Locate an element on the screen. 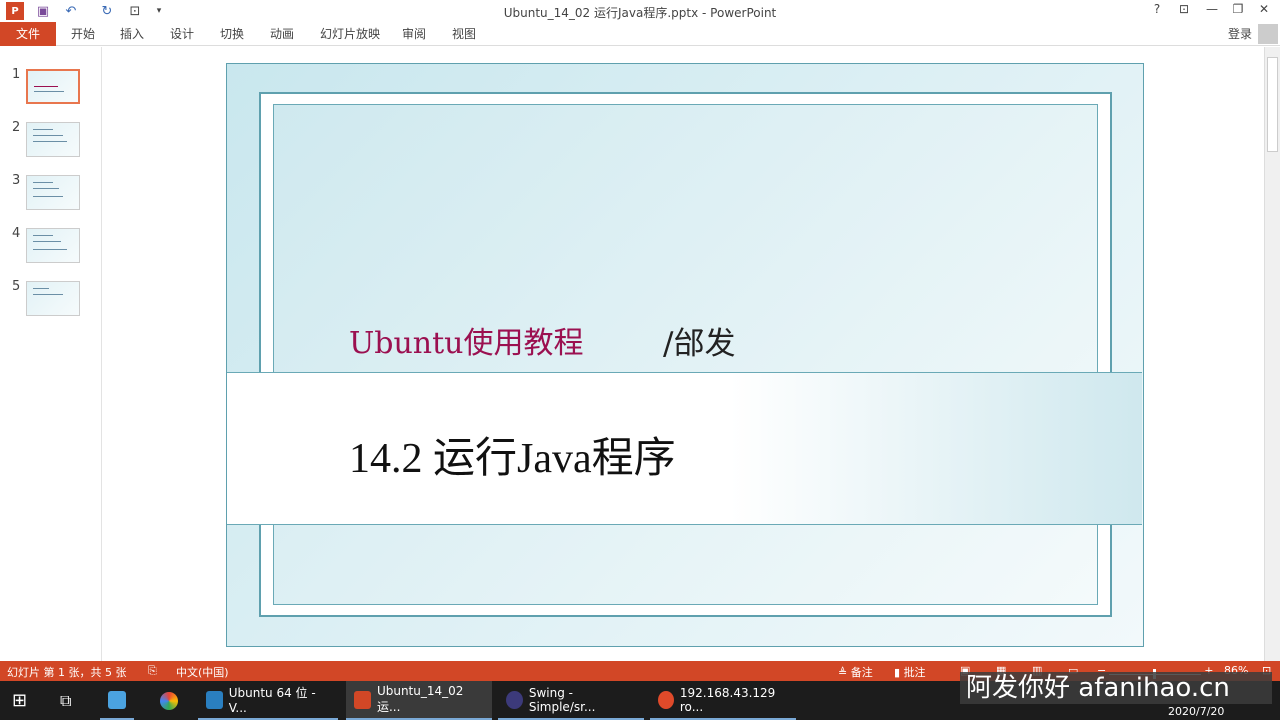 This screenshot has width=1280, height=720. minimize-icon: — is located at coordinates (1212, 11).